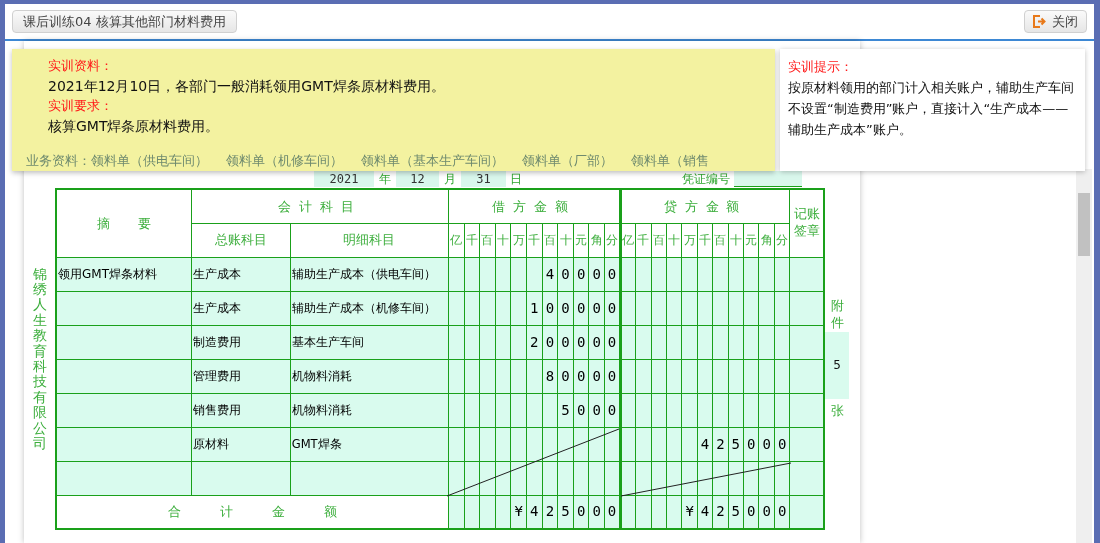 The height and width of the screenshot is (543, 1100). I want to click on debit-total-digit: 2, so click(550, 511).